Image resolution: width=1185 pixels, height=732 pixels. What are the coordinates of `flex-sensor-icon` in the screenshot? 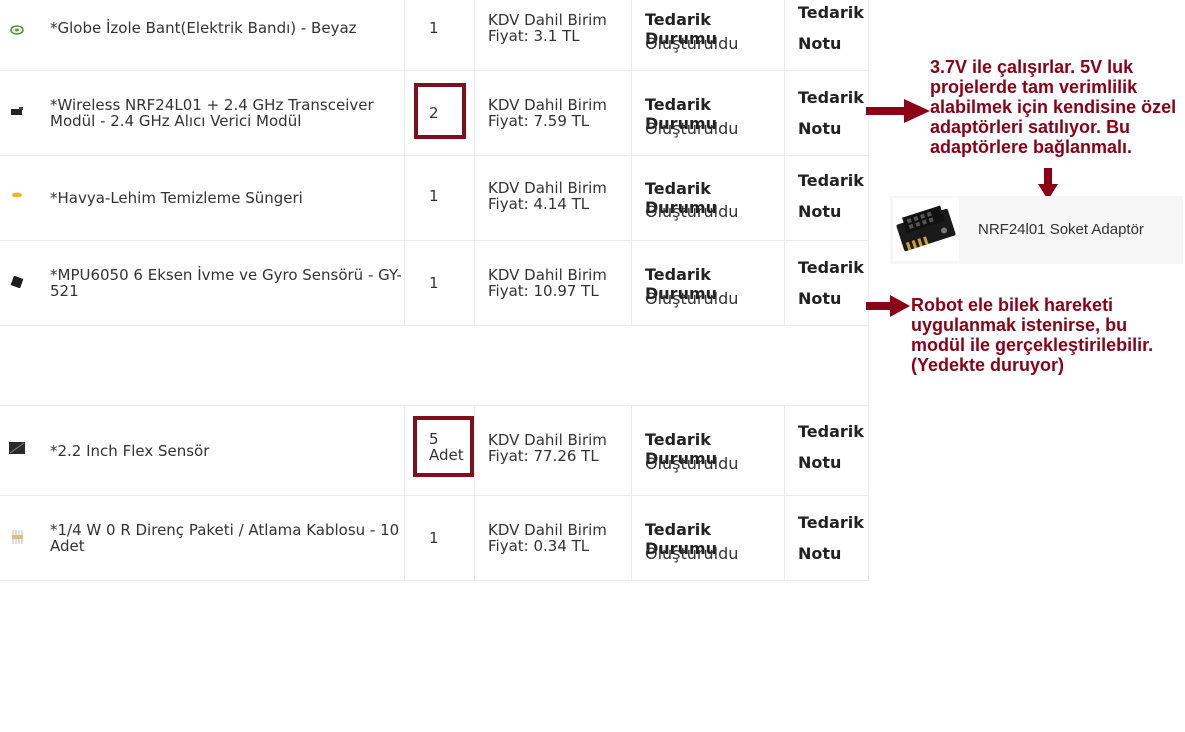 It's located at (17, 448).